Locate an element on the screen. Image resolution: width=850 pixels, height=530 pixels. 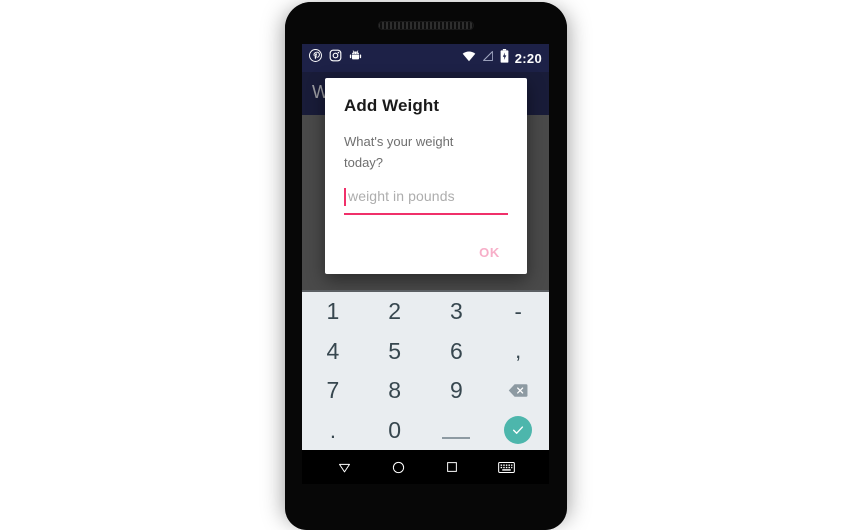
key-minus-label: - is located at coordinates (518, 311).